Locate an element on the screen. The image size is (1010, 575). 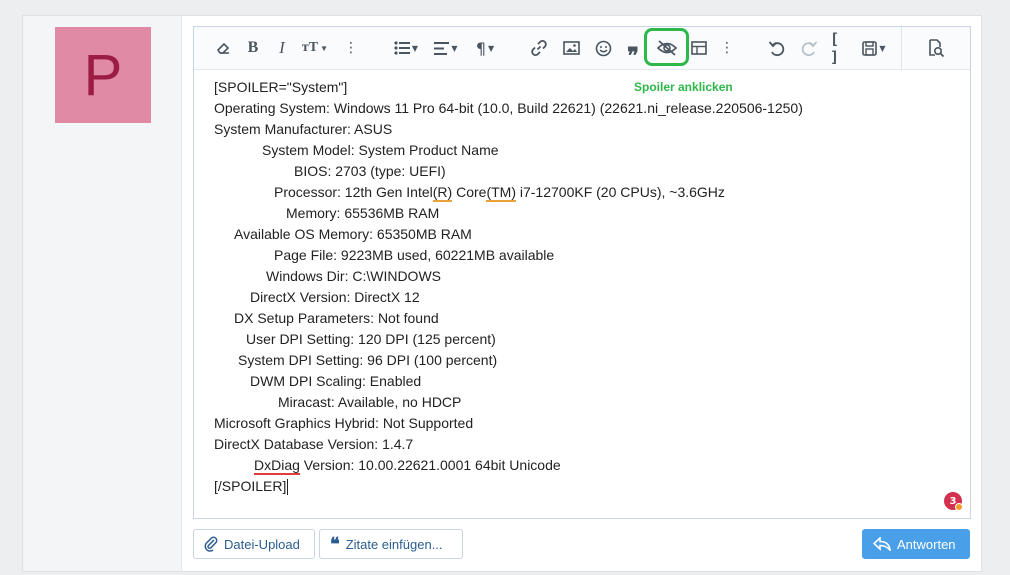
undo-icon is located at coordinates (777, 48).